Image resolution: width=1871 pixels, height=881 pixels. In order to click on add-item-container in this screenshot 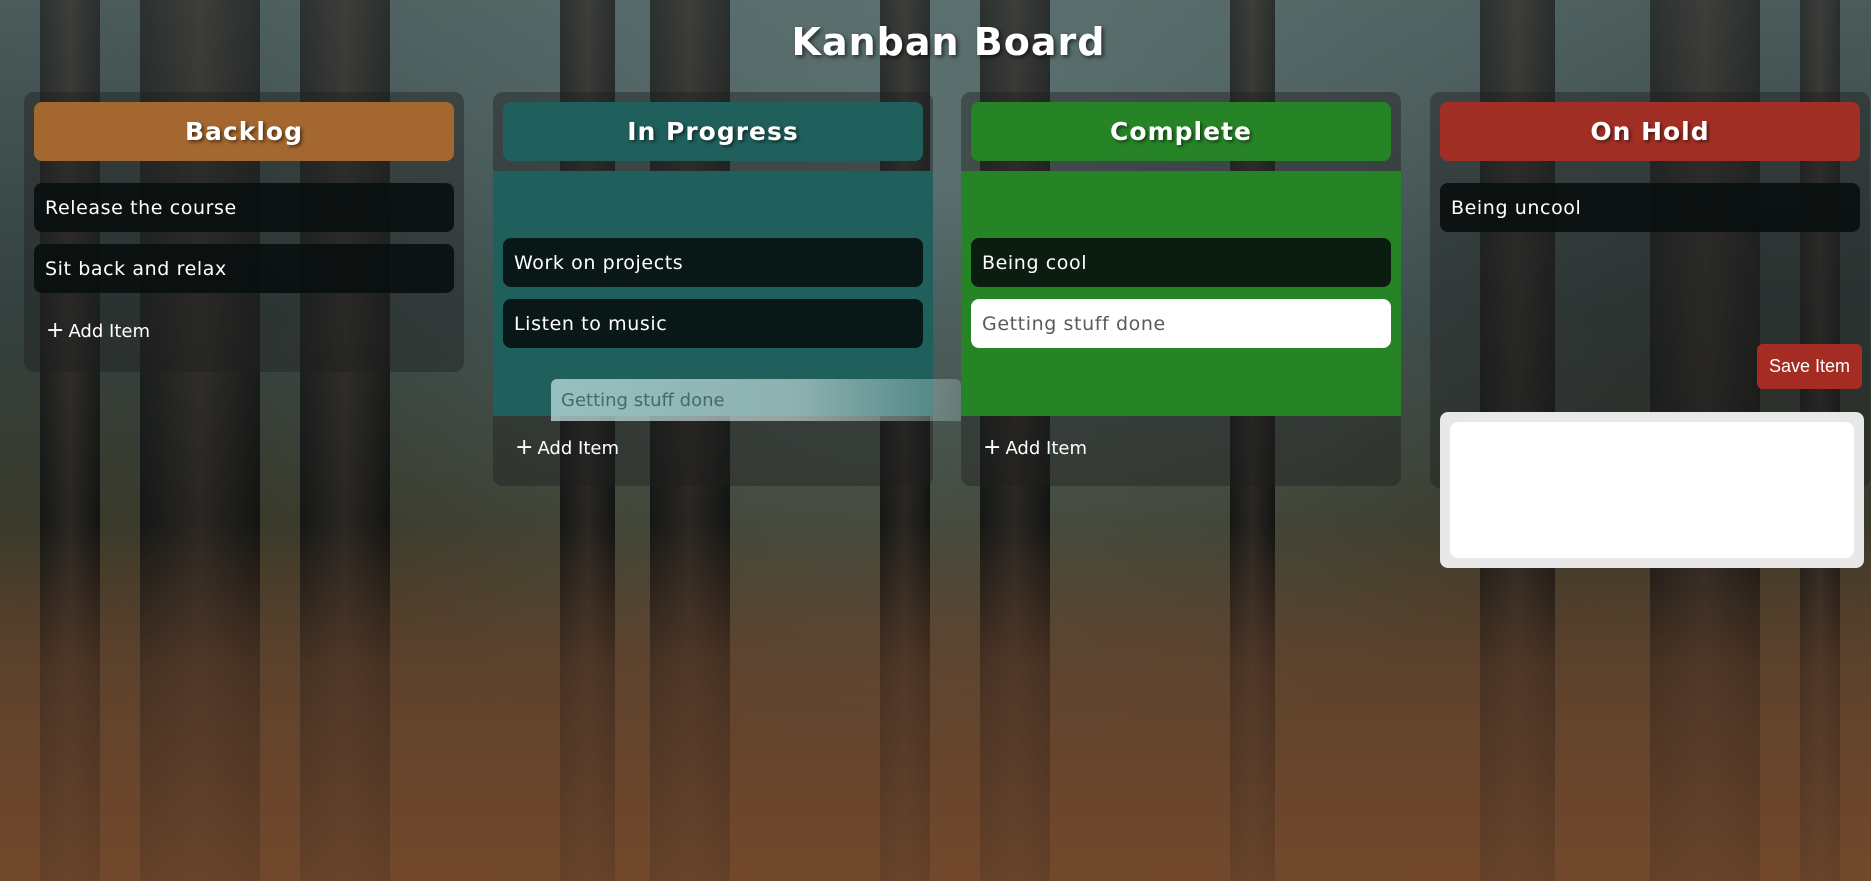, I will do `click(1652, 490)`.